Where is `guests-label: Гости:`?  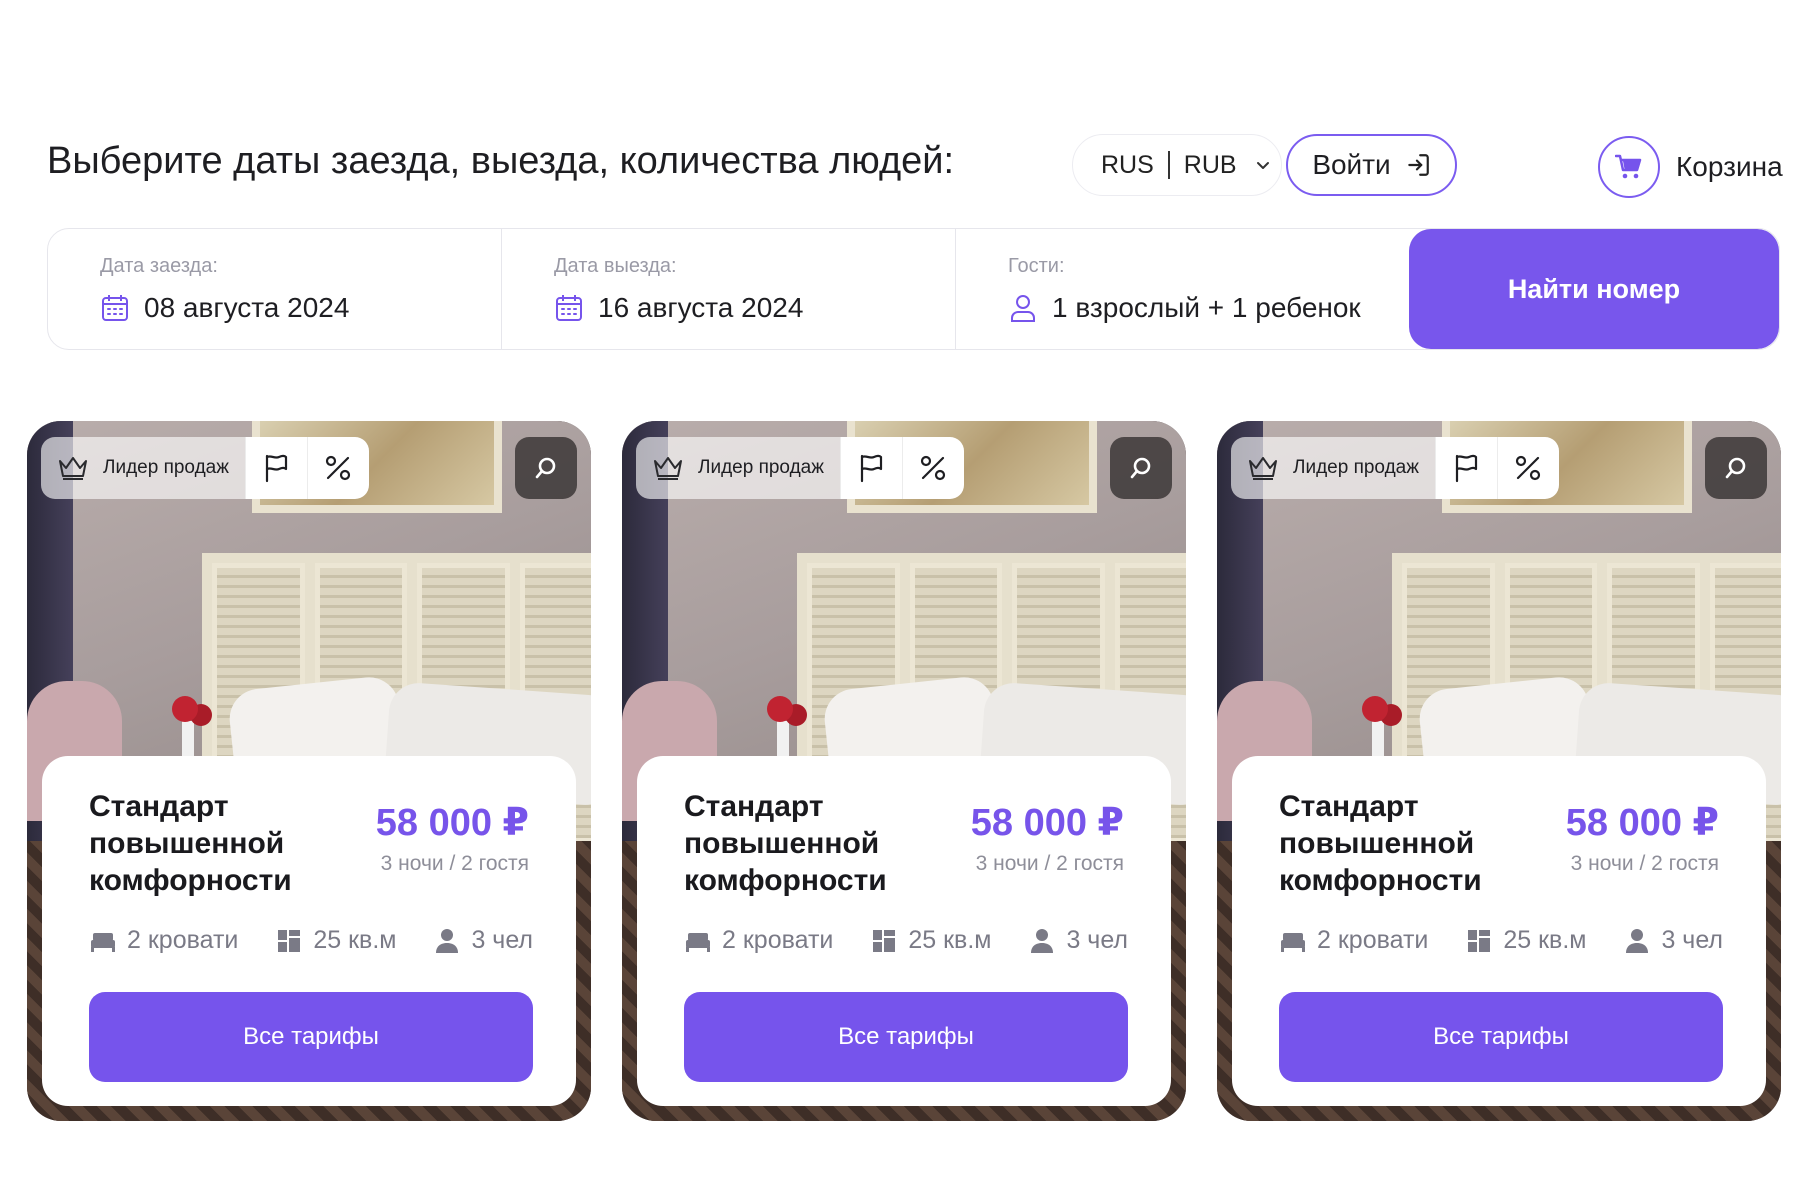 guests-label: Гости: is located at coordinates (1036, 266).